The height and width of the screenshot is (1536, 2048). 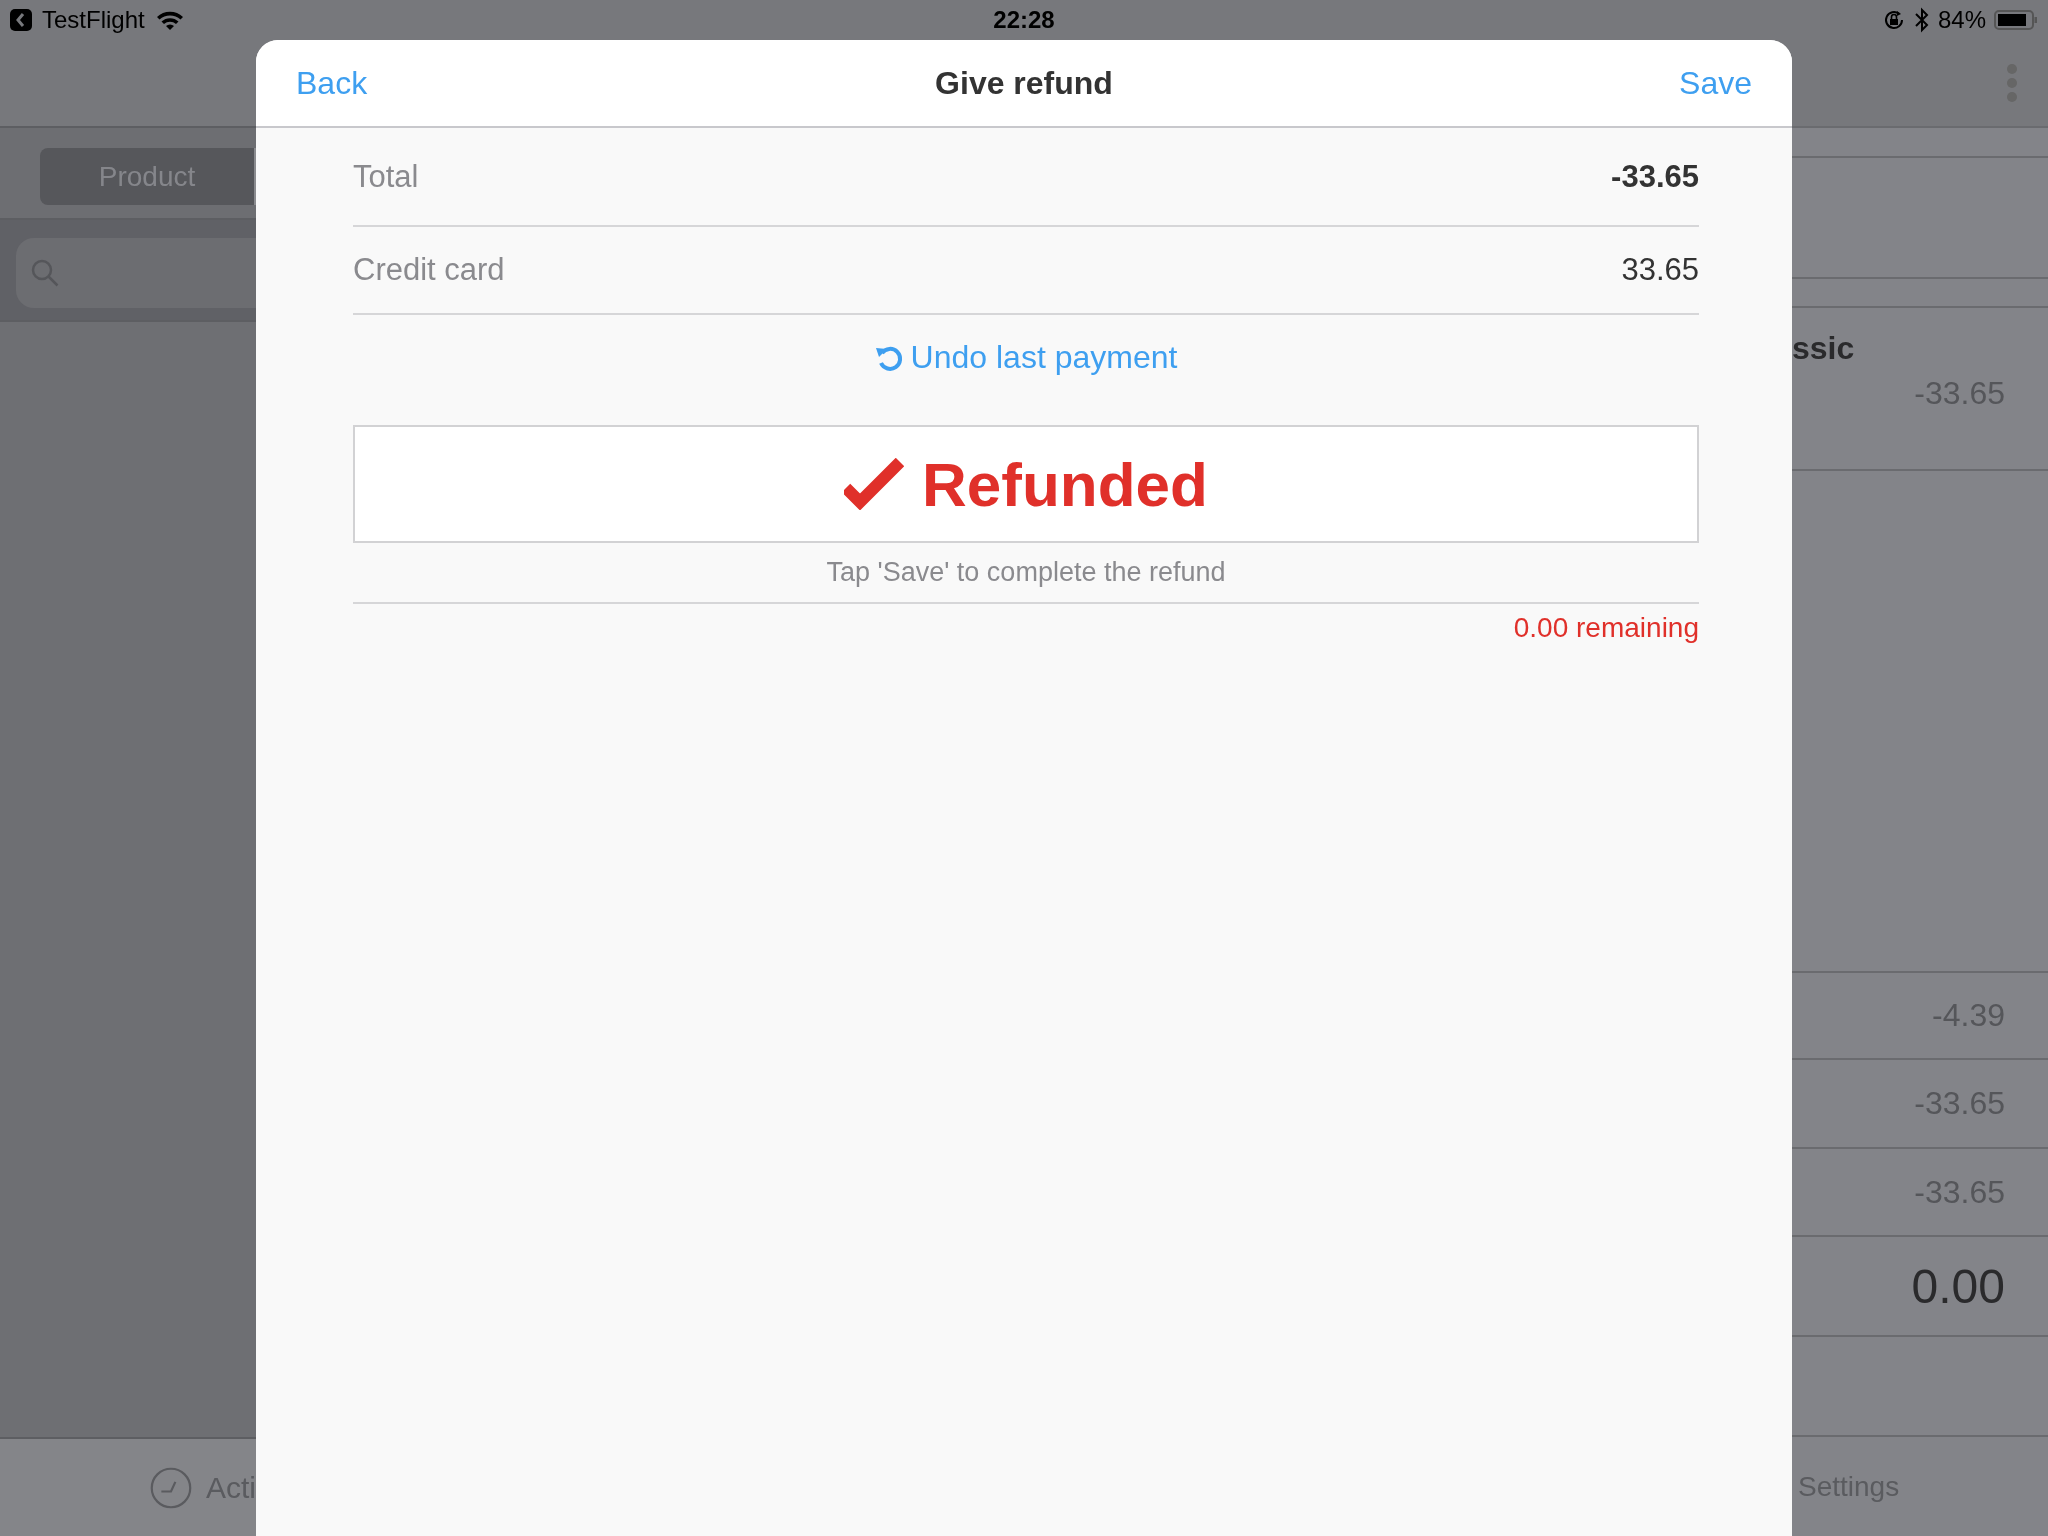 What do you see at coordinates (1655, 176) in the screenshot?
I see `total-value: -33.65` at bounding box center [1655, 176].